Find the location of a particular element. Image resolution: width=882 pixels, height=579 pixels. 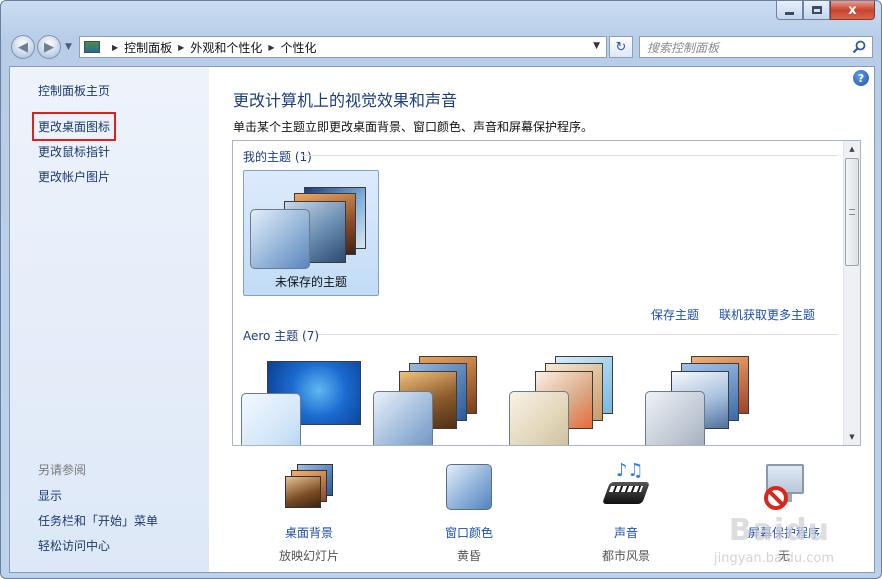

my-themes-header: 我的主题 (1) is located at coordinates (277, 156).